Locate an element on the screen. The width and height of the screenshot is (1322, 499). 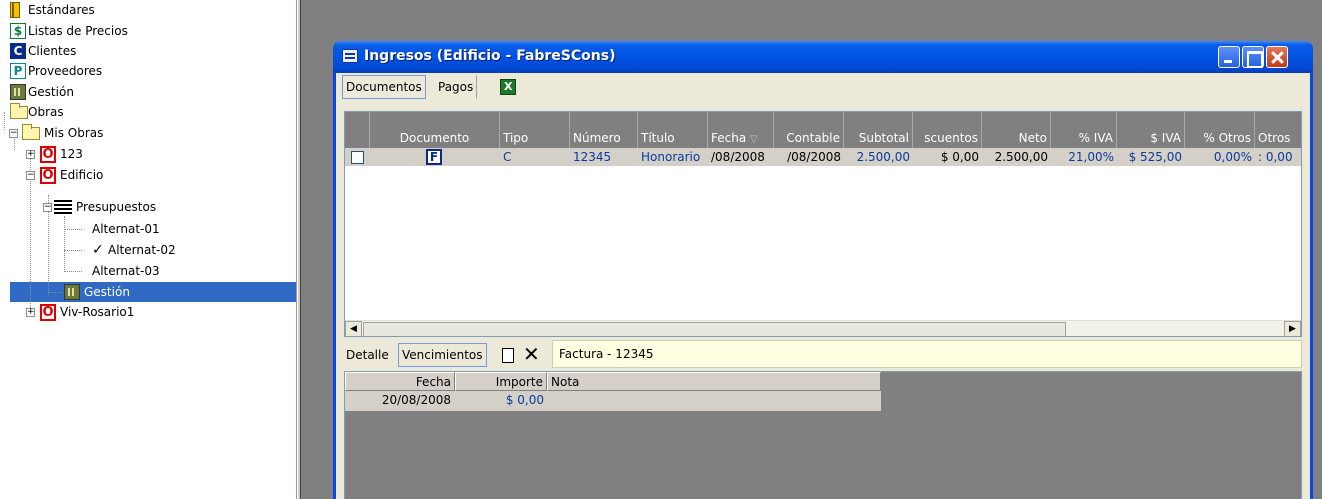
list-icon is located at coordinates (63, 207).